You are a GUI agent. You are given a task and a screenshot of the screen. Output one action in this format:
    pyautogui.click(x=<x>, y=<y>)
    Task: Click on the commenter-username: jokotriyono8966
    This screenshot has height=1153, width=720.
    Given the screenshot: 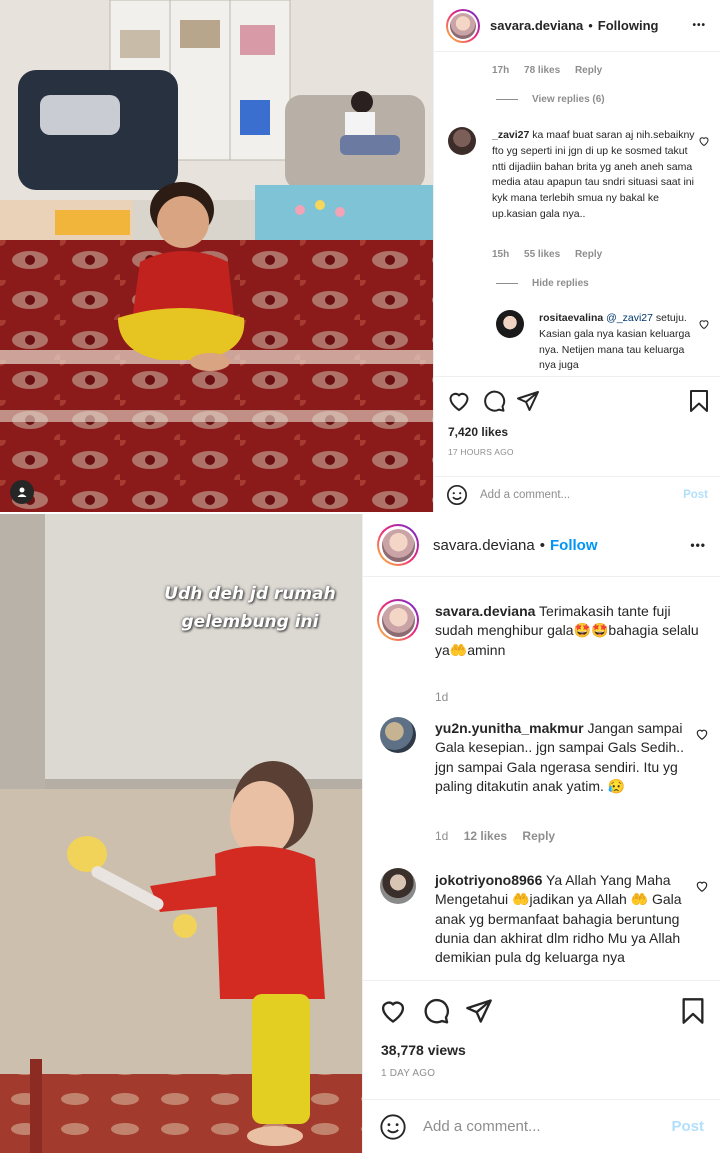 What is the action you would take?
    pyautogui.click(x=488, y=880)
    